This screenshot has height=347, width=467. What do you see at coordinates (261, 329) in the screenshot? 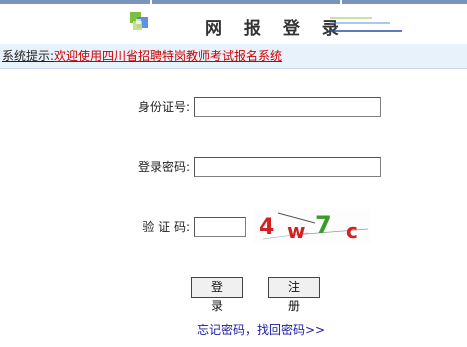
I see `forgot-password-link: 忘记密码，找回密码>>` at bounding box center [261, 329].